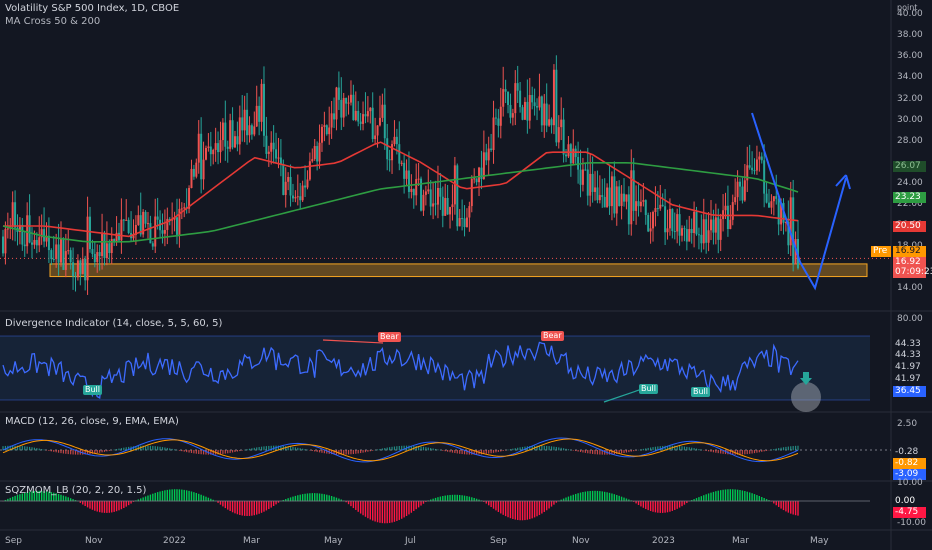 This screenshot has height=550, width=932. I want to click on macd-signal-tag: -0.82, so click(909, 463).